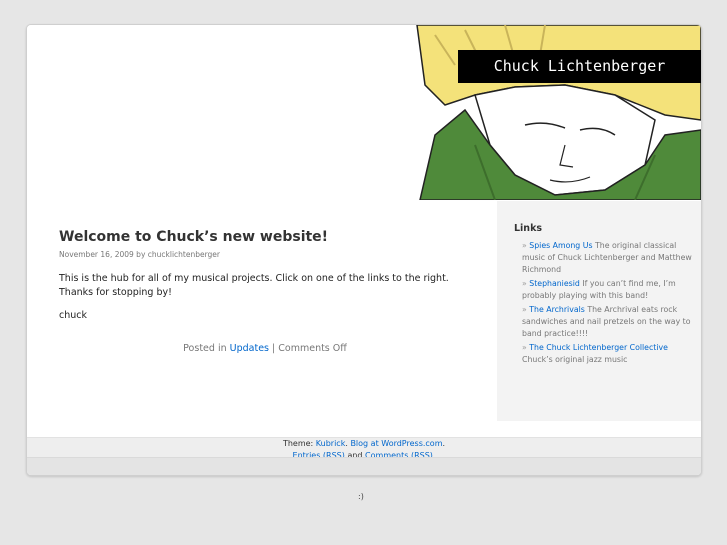 Image resolution: width=727 pixels, height=545 pixels. What do you see at coordinates (193, 237) in the screenshot?
I see `post-title-link: Welcome to Chuck’s new website!` at bounding box center [193, 237].